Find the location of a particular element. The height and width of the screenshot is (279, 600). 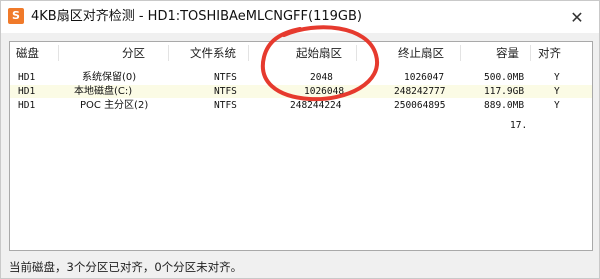

cell-end-sector: 250064895 is located at coordinates (420, 105).